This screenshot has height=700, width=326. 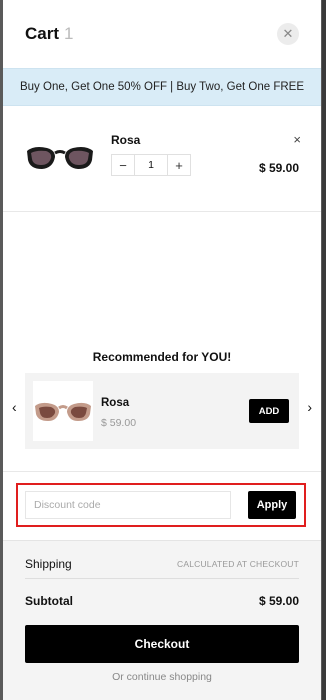 I want to click on quantity-stepper: − 1 +, so click(x=151, y=165).